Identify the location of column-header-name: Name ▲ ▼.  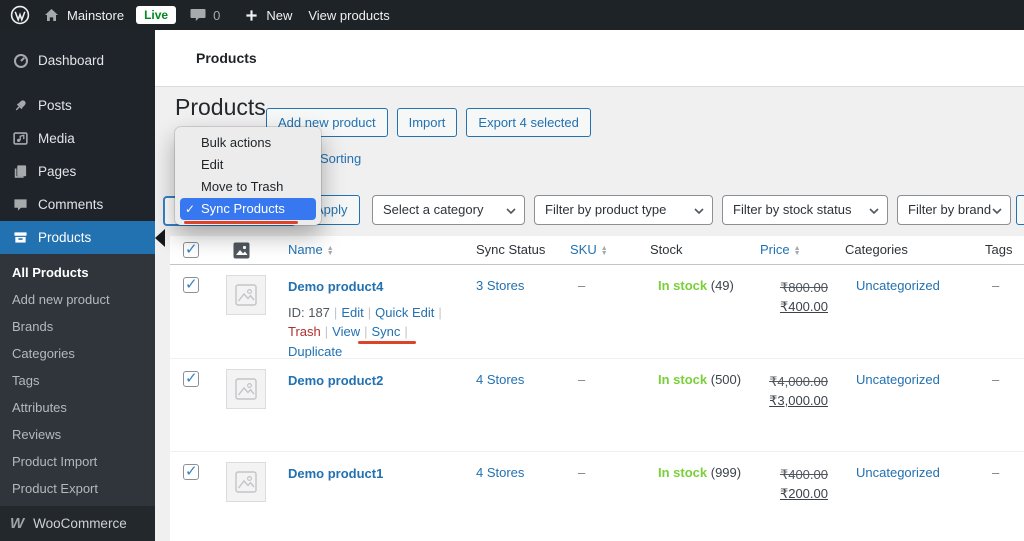
(311, 249).